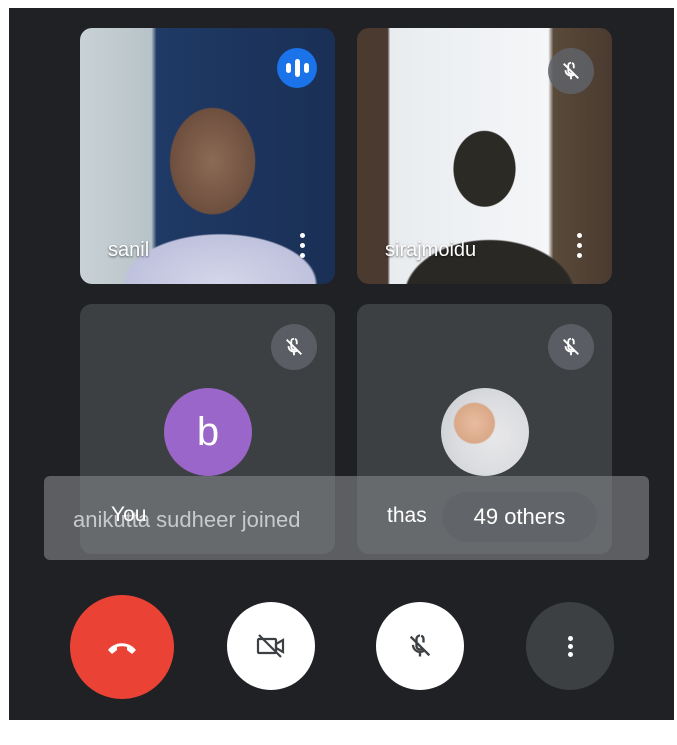 Image resolution: width=677 pixels, height=745 pixels. I want to click on others-count-button: 49 others, so click(519, 517).